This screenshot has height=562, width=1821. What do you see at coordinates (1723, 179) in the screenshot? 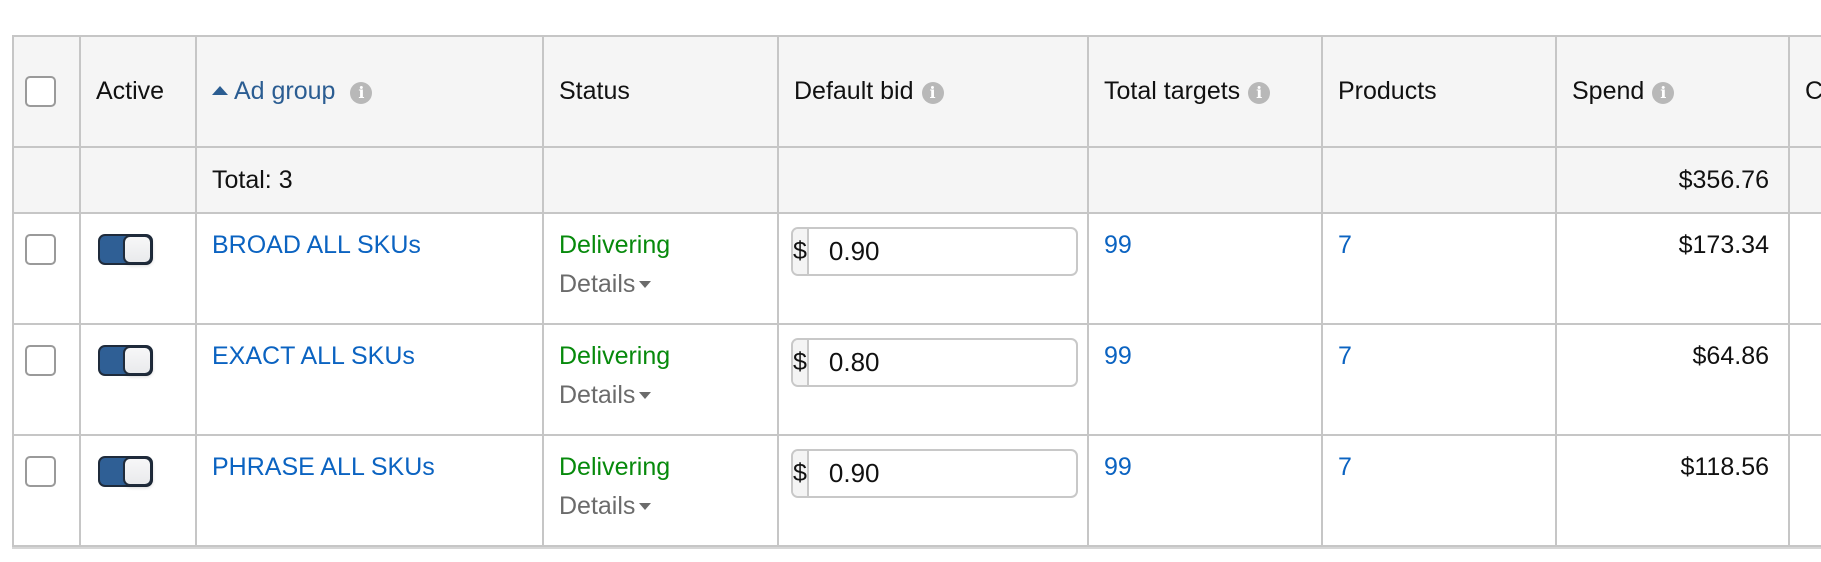
I see `total-spend-value: $356.76` at bounding box center [1723, 179].